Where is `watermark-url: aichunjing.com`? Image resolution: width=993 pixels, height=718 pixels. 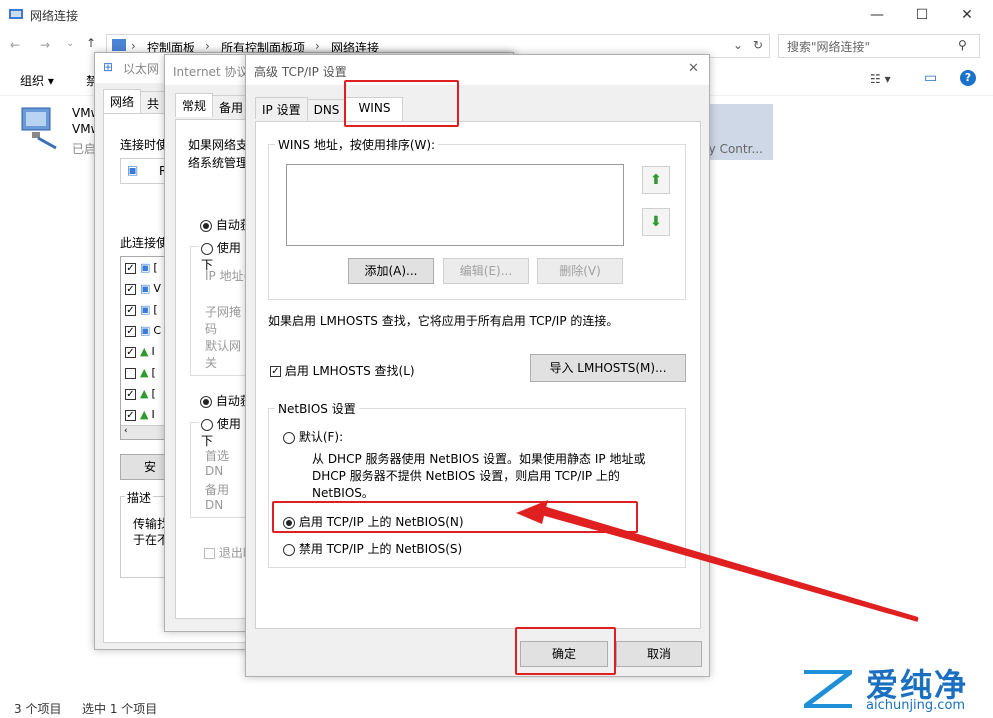 watermark-url: aichunjing.com is located at coordinates (916, 705).